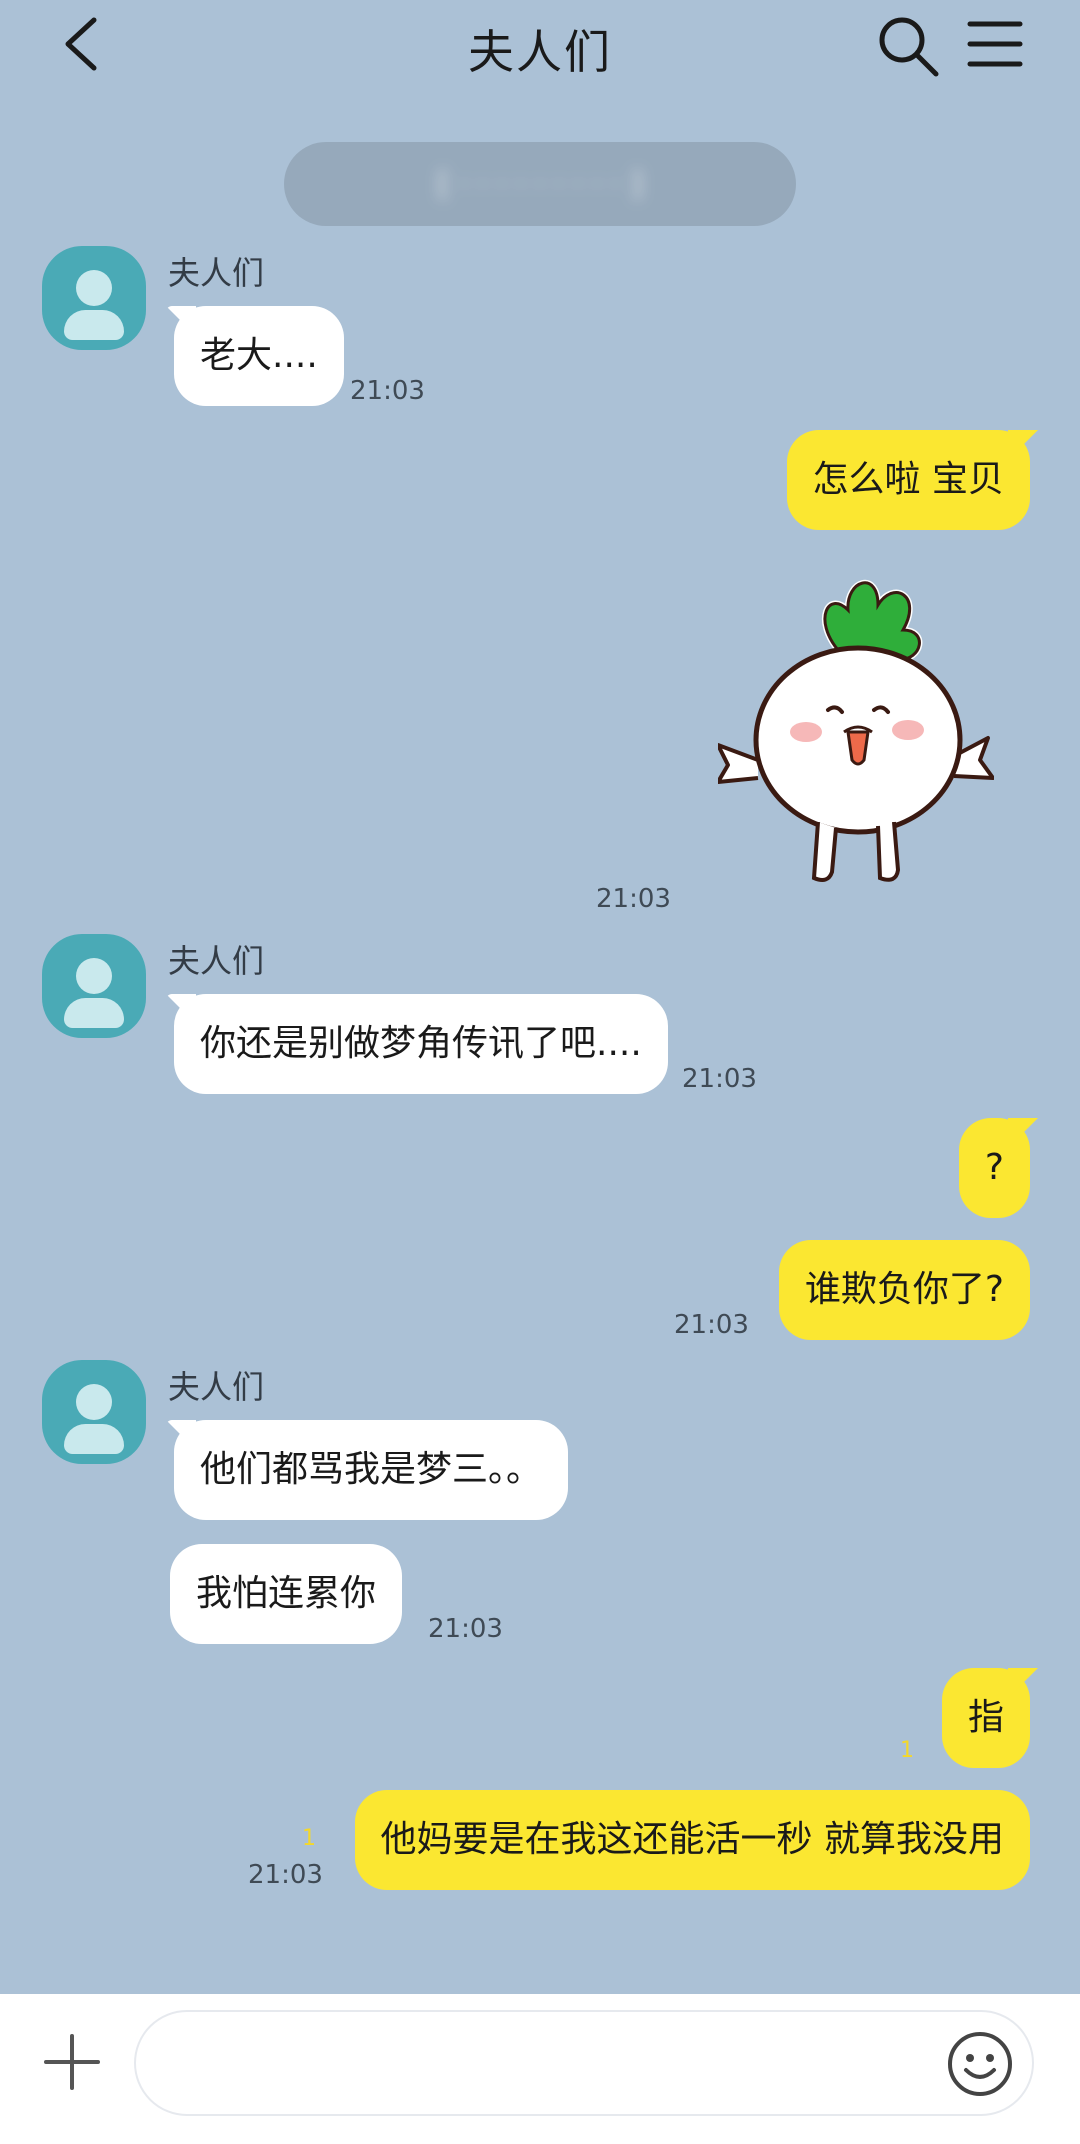 The width and height of the screenshot is (1080, 2144). What do you see at coordinates (72, 2062) in the screenshot?
I see `plus-icon` at bounding box center [72, 2062].